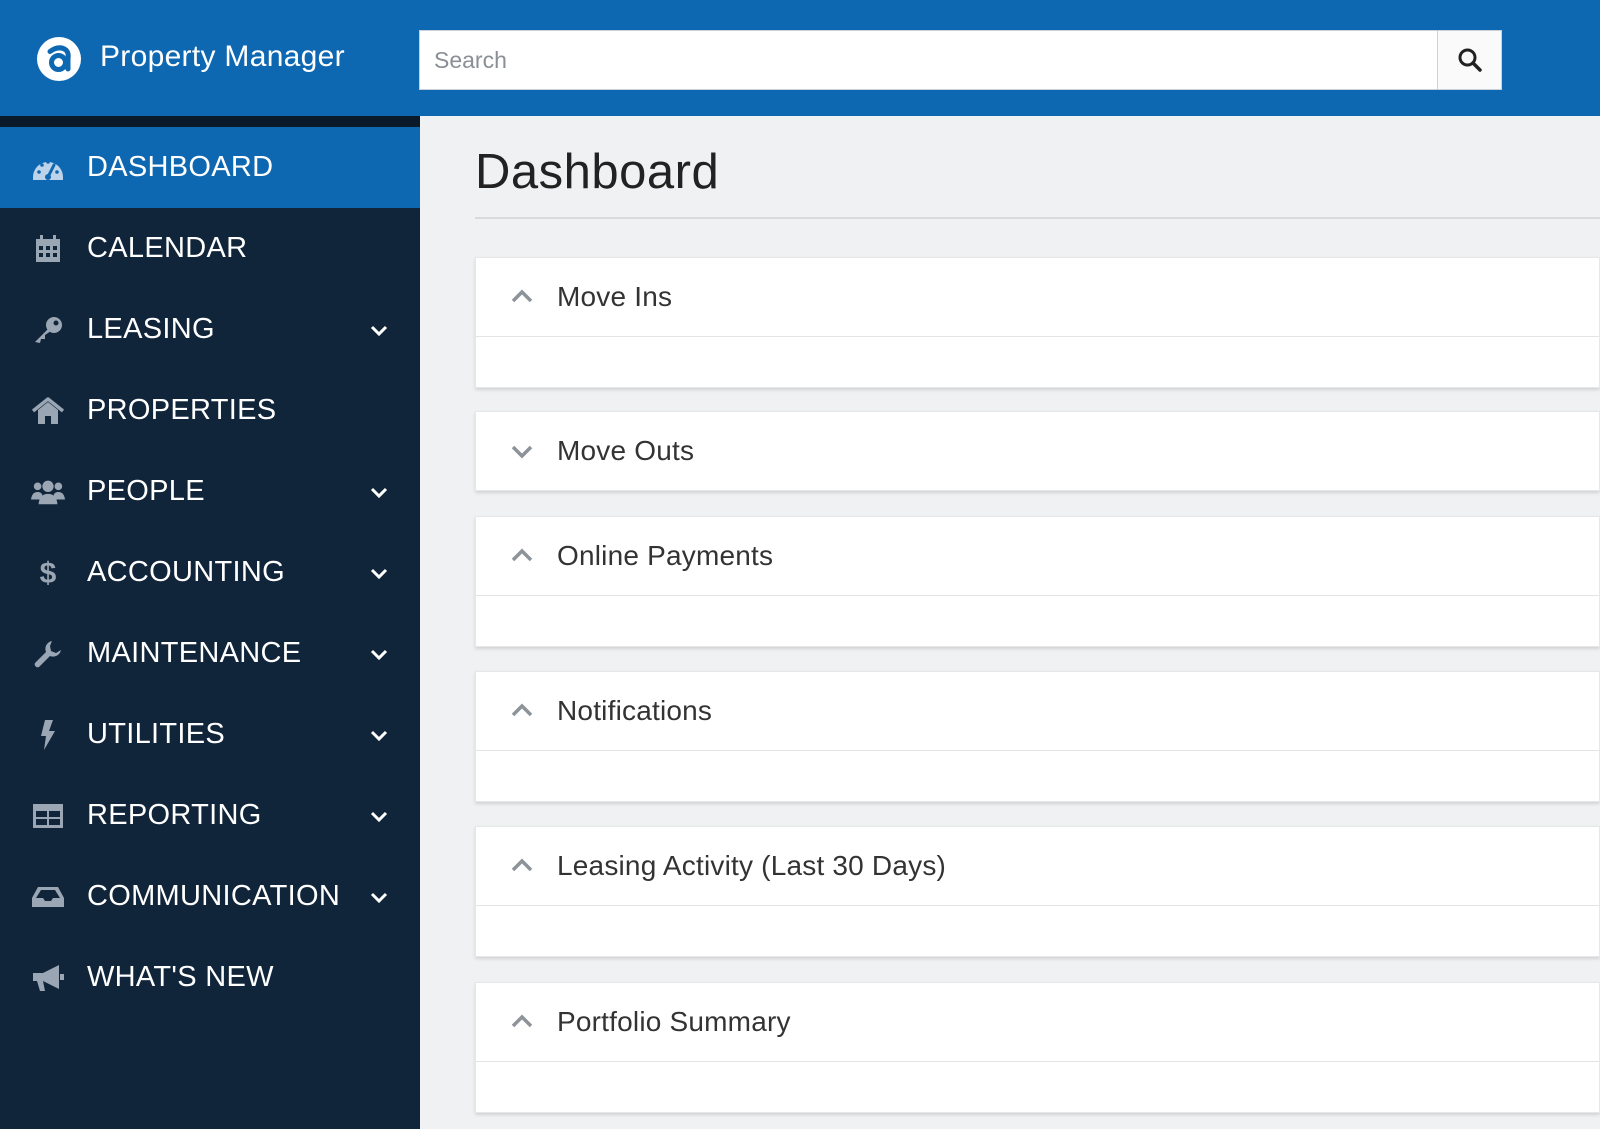  I want to click on sidebar-item-properties: PROPERTIES, so click(210, 410).